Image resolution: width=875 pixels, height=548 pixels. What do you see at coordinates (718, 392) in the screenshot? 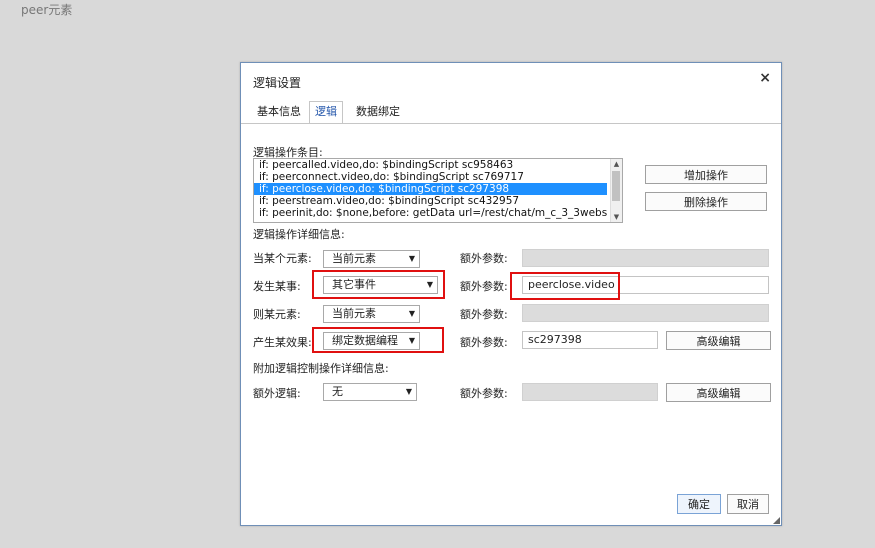
I see `extra-logic-advanced-edit-button: 高级编辑` at bounding box center [718, 392].